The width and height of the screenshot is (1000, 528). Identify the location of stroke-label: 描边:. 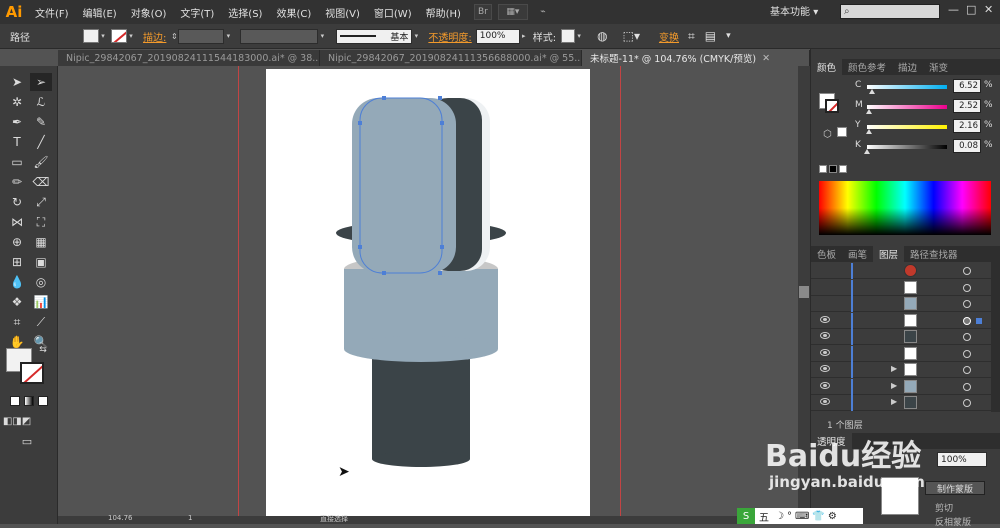
(154, 36).